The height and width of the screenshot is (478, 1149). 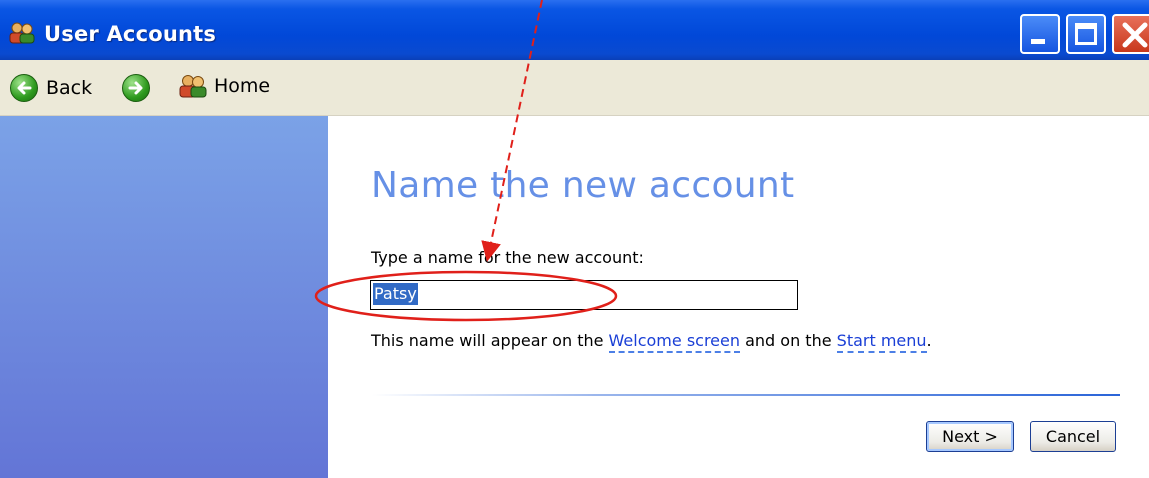 What do you see at coordinates (1040, 34) in the screenshot?
I see `minimize-button` at bounding box center [1040, 34].